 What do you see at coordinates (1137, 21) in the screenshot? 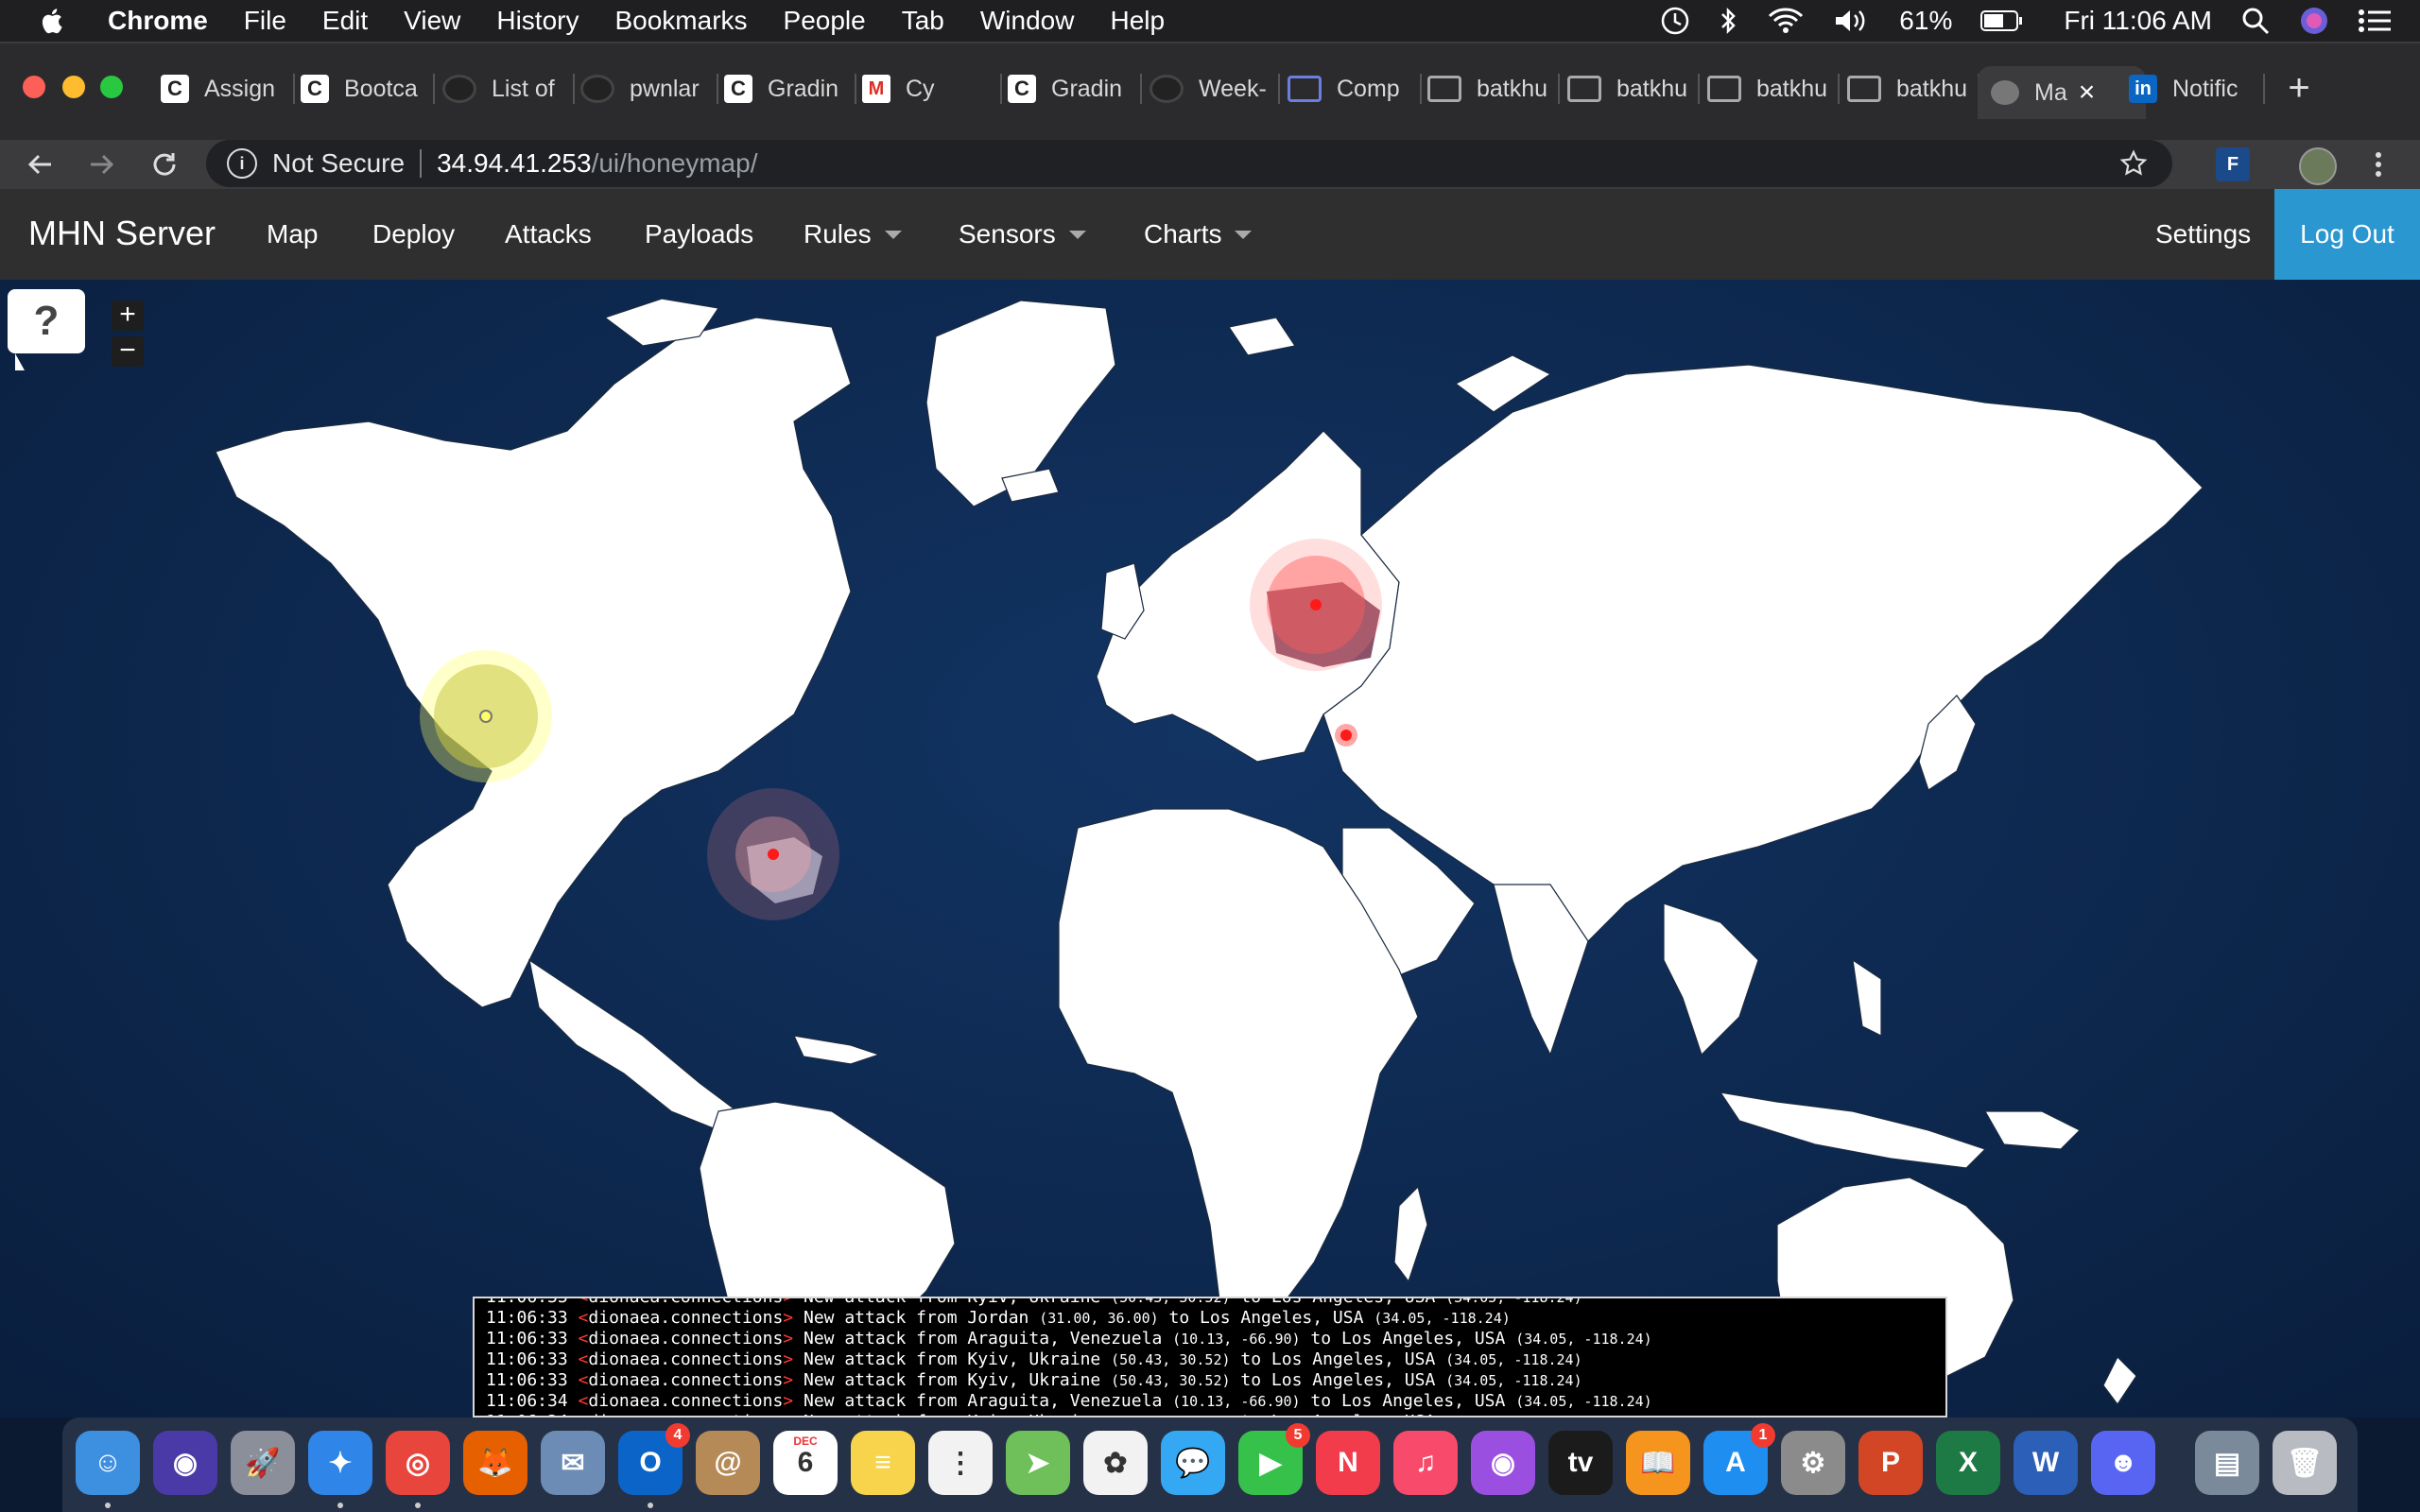
I see `menu-help: Help` at bounding box center [1137, 21].